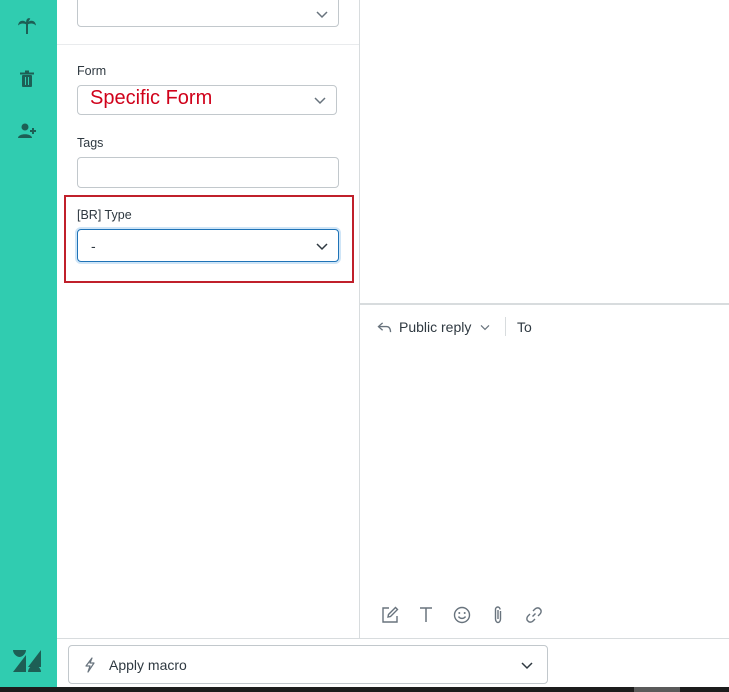 This screenshot has width=729, height=692. I want to click on attachment-icon, so click(498, 615).